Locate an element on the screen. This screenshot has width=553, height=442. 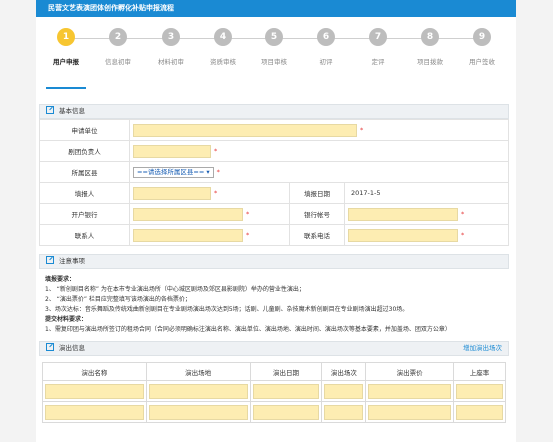
form-row: 所属区县 ==请选择所属区县== ▾ * is located at coordinates (274, 172).